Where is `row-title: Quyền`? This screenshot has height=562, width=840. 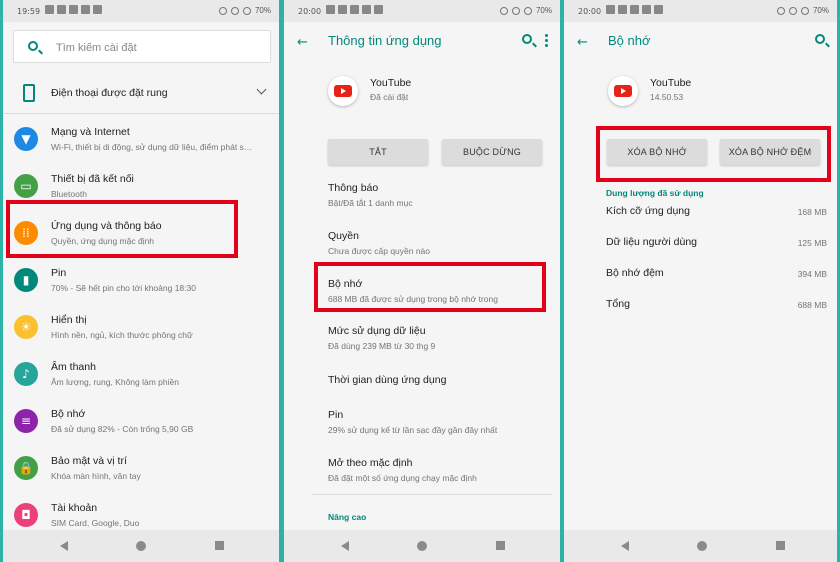 row-title: Quyền is located at coordinates (343, 236).